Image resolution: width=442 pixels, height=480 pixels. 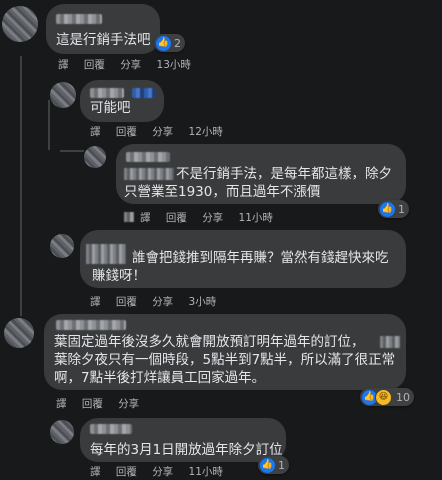 What do you see at coordinates (260, 258) in the screenshot?
I see `comment-text-line: 誰會把錢推到隔年再賺？當然有錢趕快來吃` at bounding box center [260, 258].